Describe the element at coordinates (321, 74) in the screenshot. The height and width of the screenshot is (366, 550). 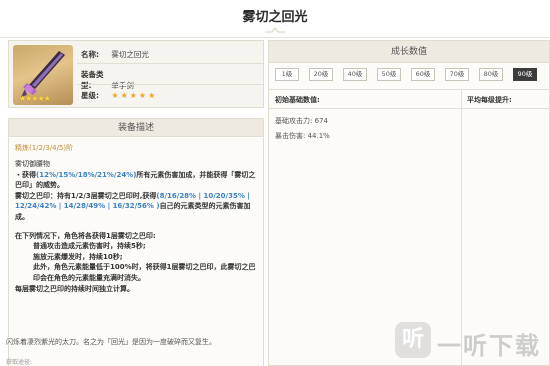
I see `level-button: 20级` at that location.